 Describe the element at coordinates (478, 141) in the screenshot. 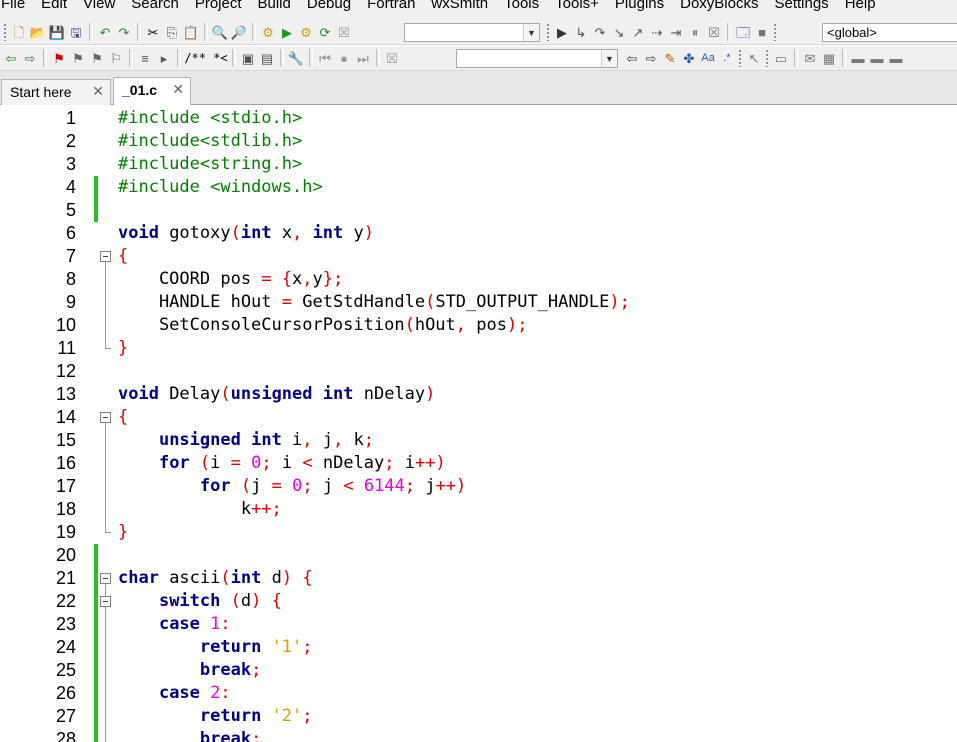

I see `code-line: 2 #include<stdlib.h>` at that location.